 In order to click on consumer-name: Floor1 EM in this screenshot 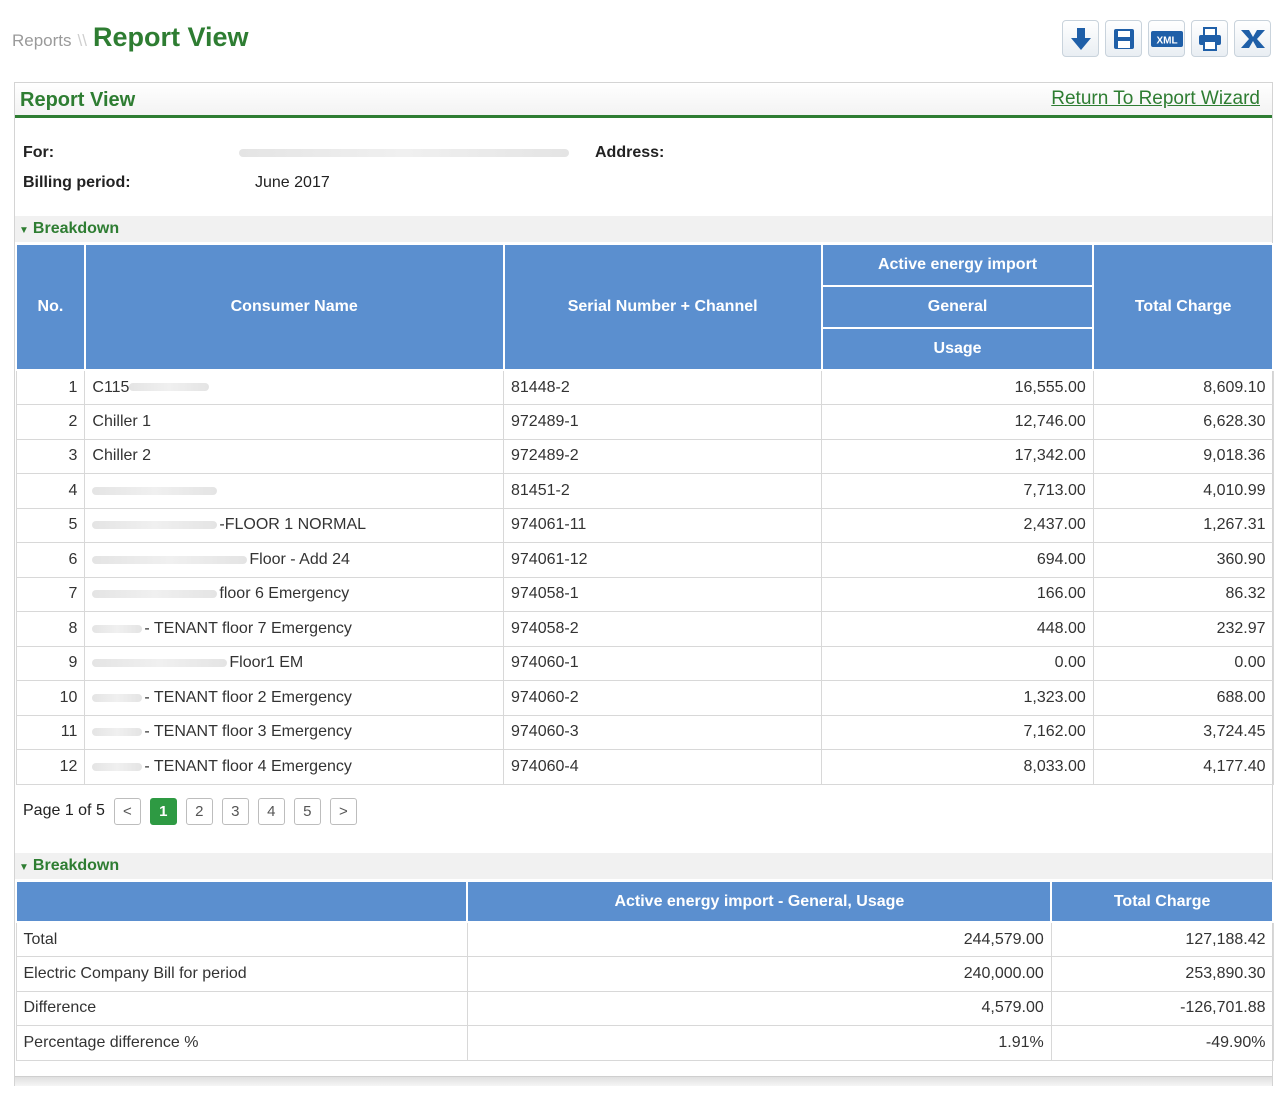, I will do `click(294, 663)`.